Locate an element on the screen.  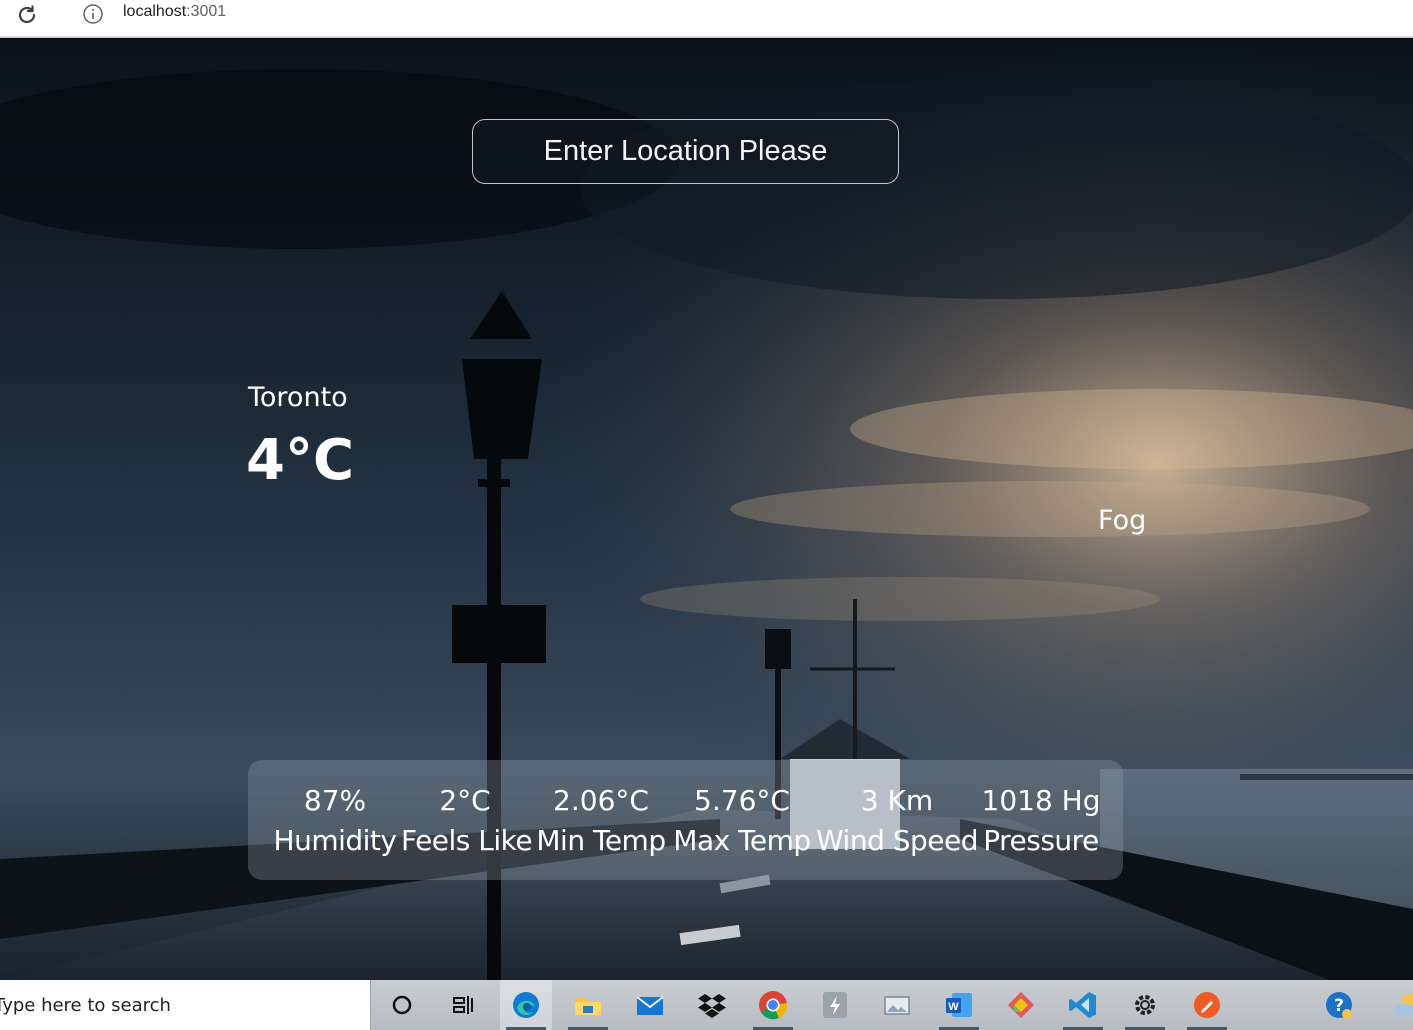
url-host: localhost is located at coordinates (155, 11).